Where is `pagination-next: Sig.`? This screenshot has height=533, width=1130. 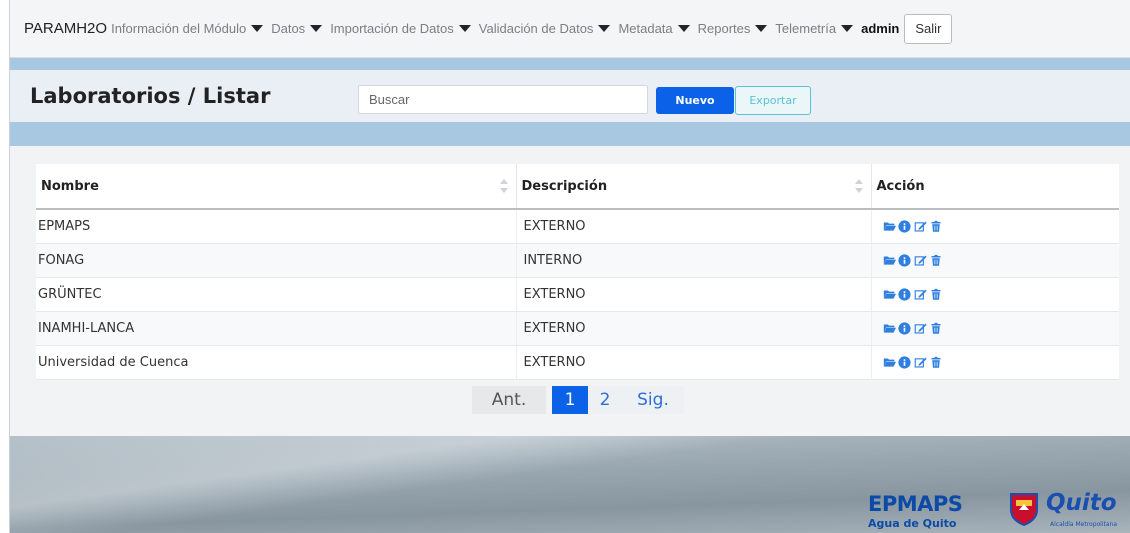 pagination-next: Sig. is located at coordinates (653, 400).